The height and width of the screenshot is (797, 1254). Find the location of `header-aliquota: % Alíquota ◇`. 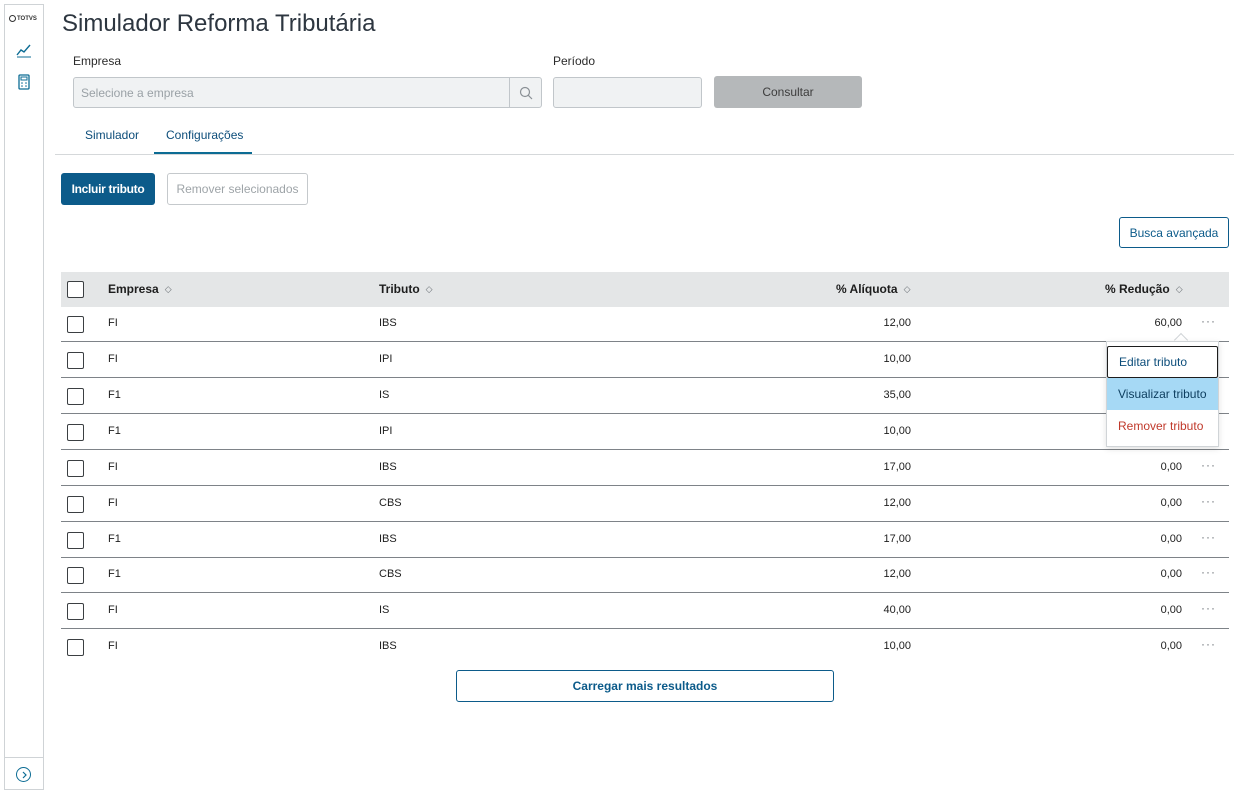

header-aliquota: % Alíquota ◇ is located at coordinates (873, 289).